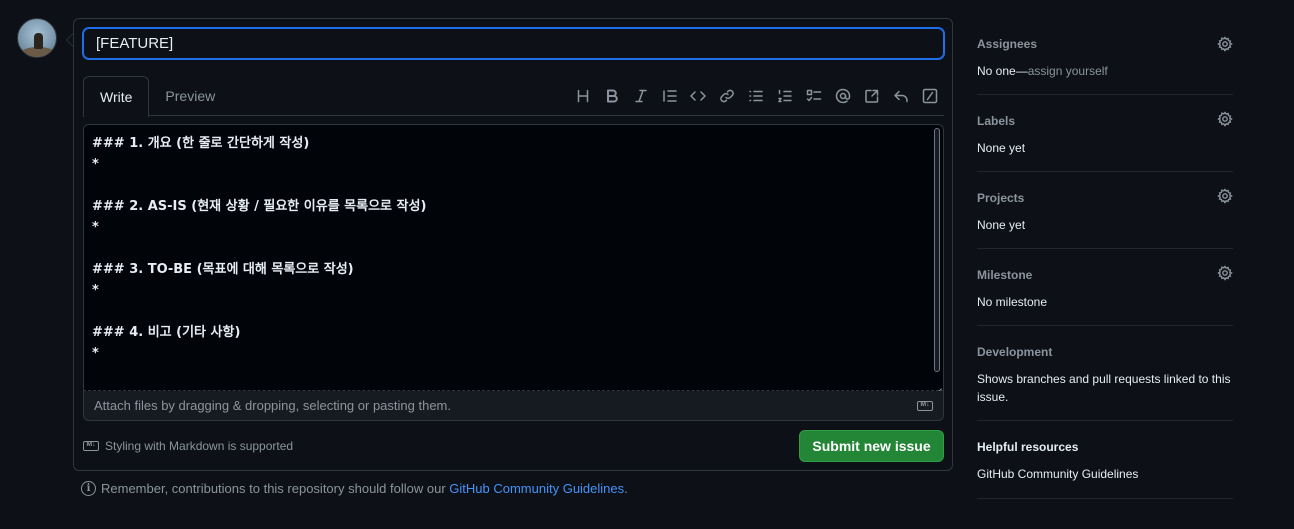  What do you see at coordinates (1105, 287) in the screenshot?
I see `sidebar-milestone: Milestone No milestone` at bounding box center [1105, 287].